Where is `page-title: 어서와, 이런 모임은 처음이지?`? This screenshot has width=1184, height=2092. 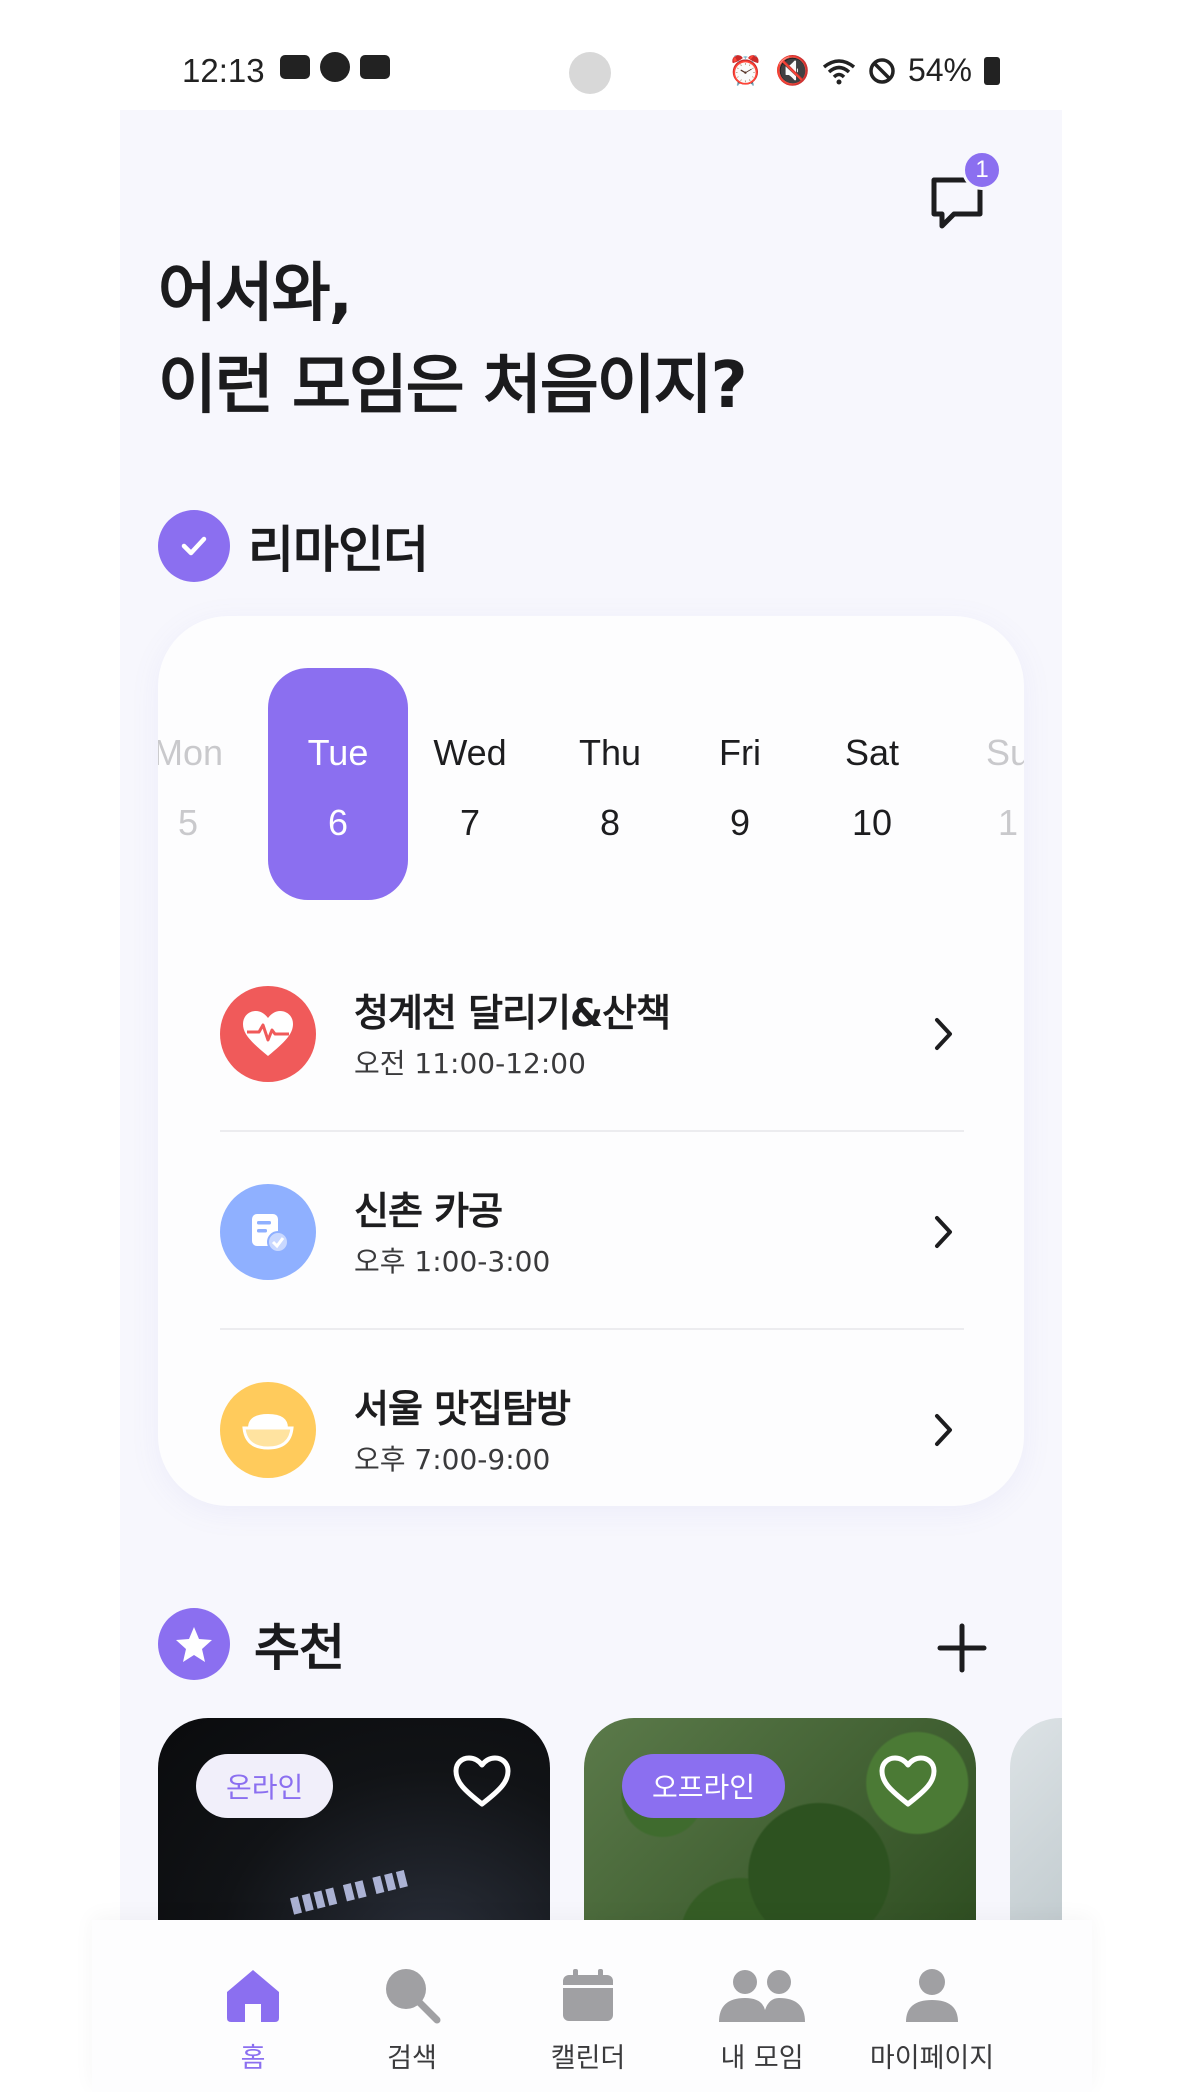 page-title: 어서와, 이런 모임은 처음이지? is located at coordinates (453, 340).